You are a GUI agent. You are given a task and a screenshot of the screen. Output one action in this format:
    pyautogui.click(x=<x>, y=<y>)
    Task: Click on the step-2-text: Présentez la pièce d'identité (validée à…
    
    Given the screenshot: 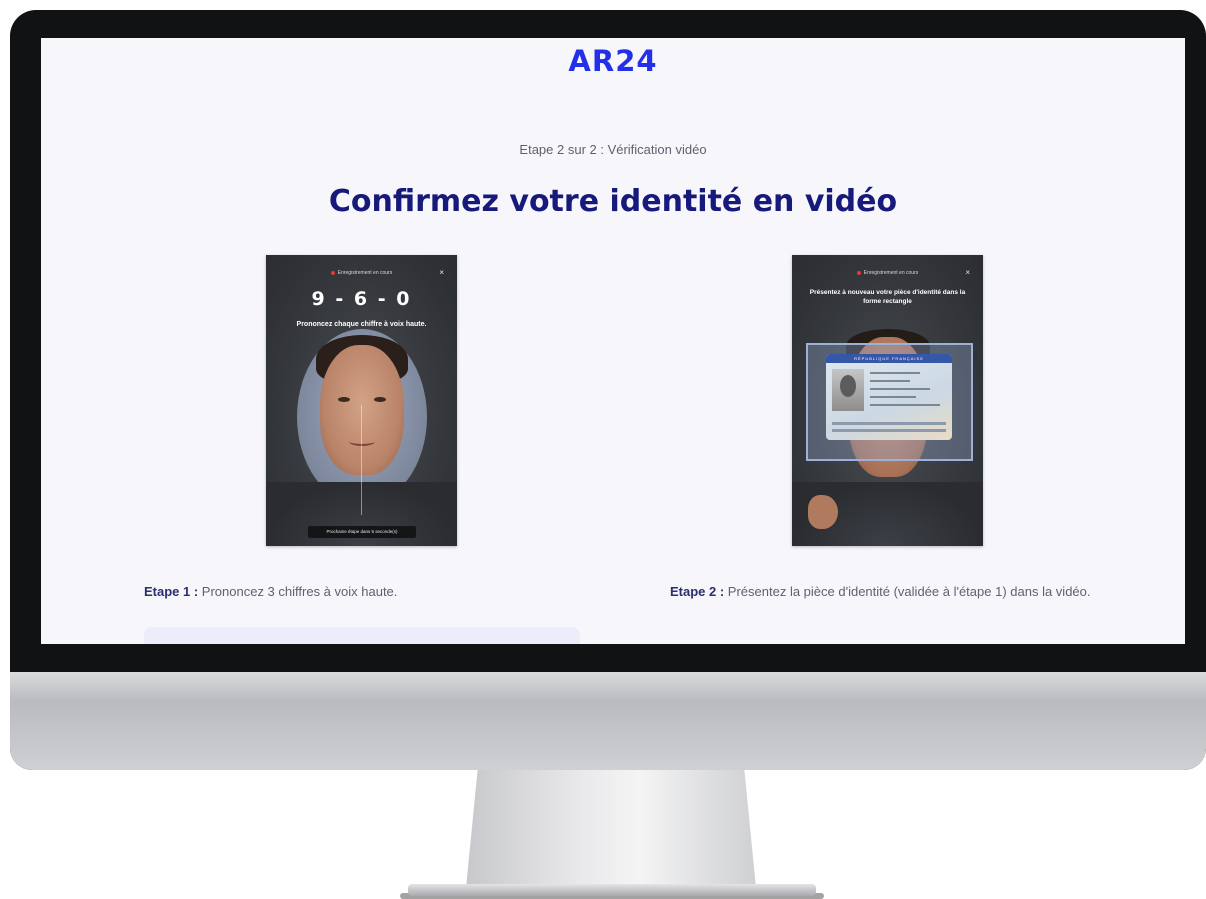 What is the action you would take?
    pyautogui.click(x=907, y=591)
    